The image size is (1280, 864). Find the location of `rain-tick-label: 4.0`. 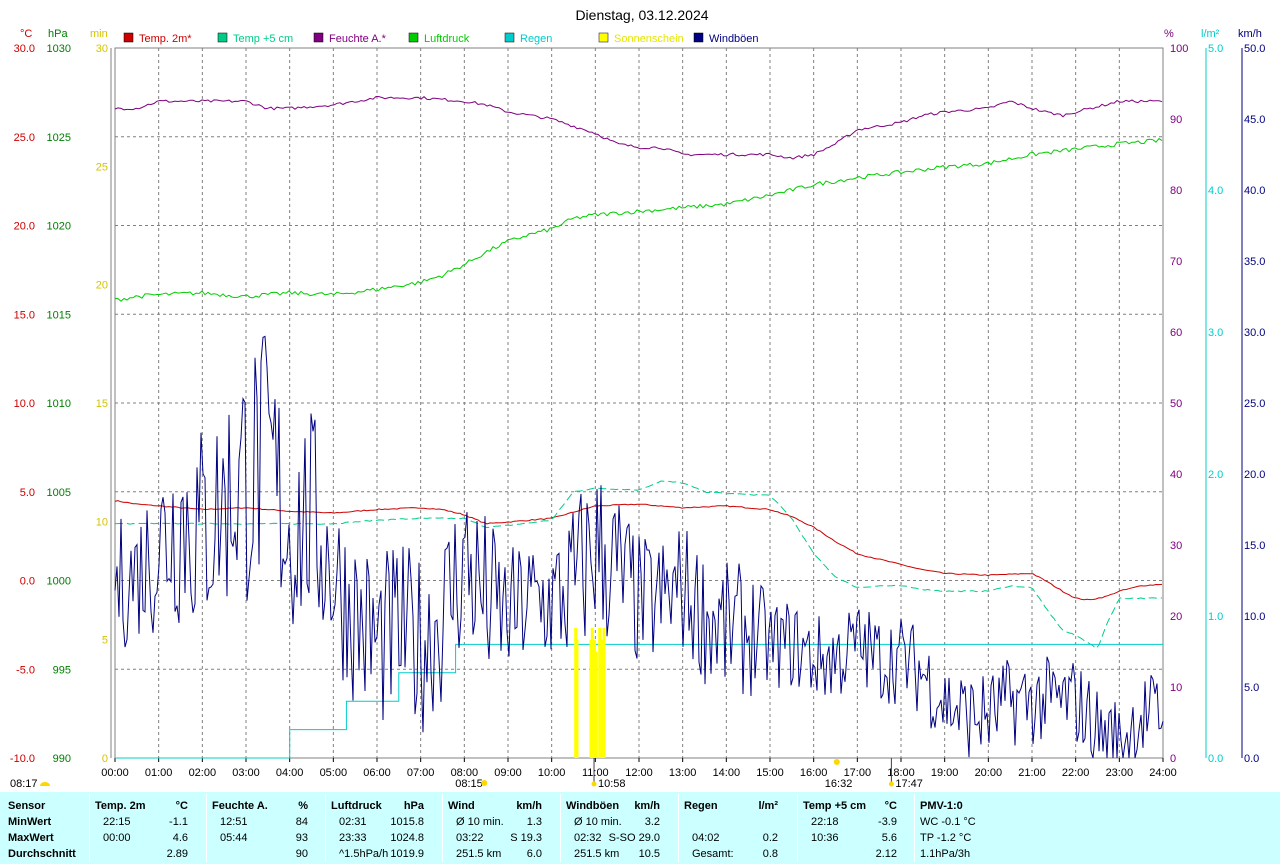

rain-tick-label: 4.0 is located at coordinates (1215, 191).